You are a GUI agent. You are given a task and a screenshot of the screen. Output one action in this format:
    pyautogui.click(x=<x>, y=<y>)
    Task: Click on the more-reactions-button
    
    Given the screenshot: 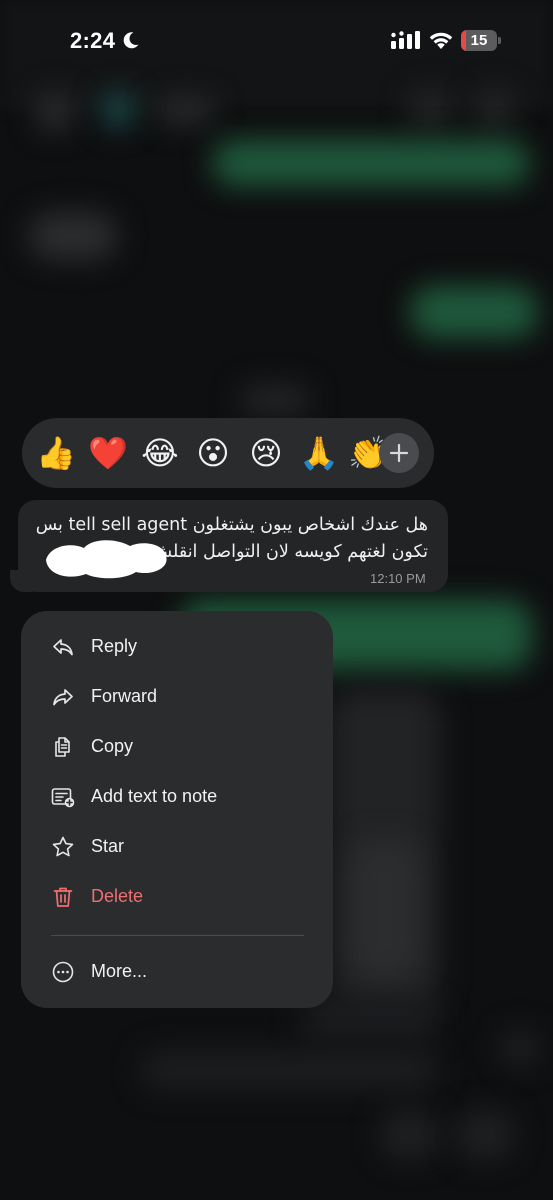 What is the action you would take?
    pyautogui.click(x=399, y=453)
    